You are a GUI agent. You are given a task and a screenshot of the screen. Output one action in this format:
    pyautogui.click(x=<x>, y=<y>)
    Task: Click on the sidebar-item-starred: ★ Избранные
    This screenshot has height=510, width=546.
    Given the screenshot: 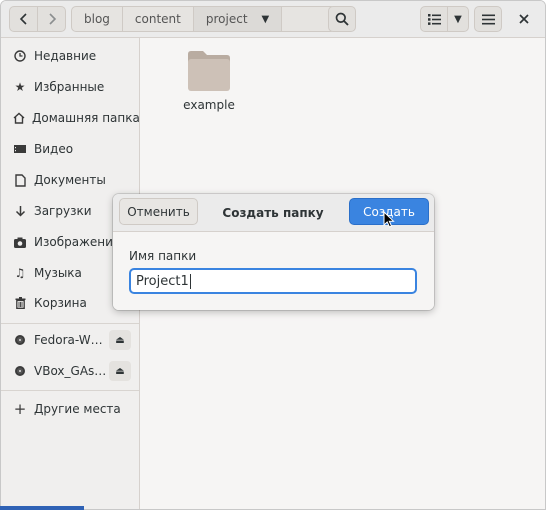 What is the action you would take?
    pyautogui.click(x=70, y=87)
    